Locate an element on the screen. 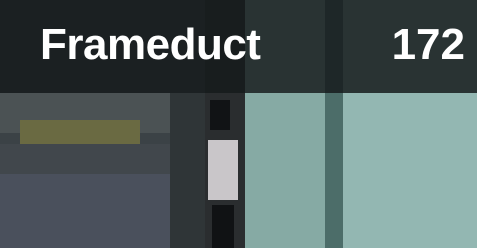  tile-title: Frameduct is located at coordinates (150, 44).